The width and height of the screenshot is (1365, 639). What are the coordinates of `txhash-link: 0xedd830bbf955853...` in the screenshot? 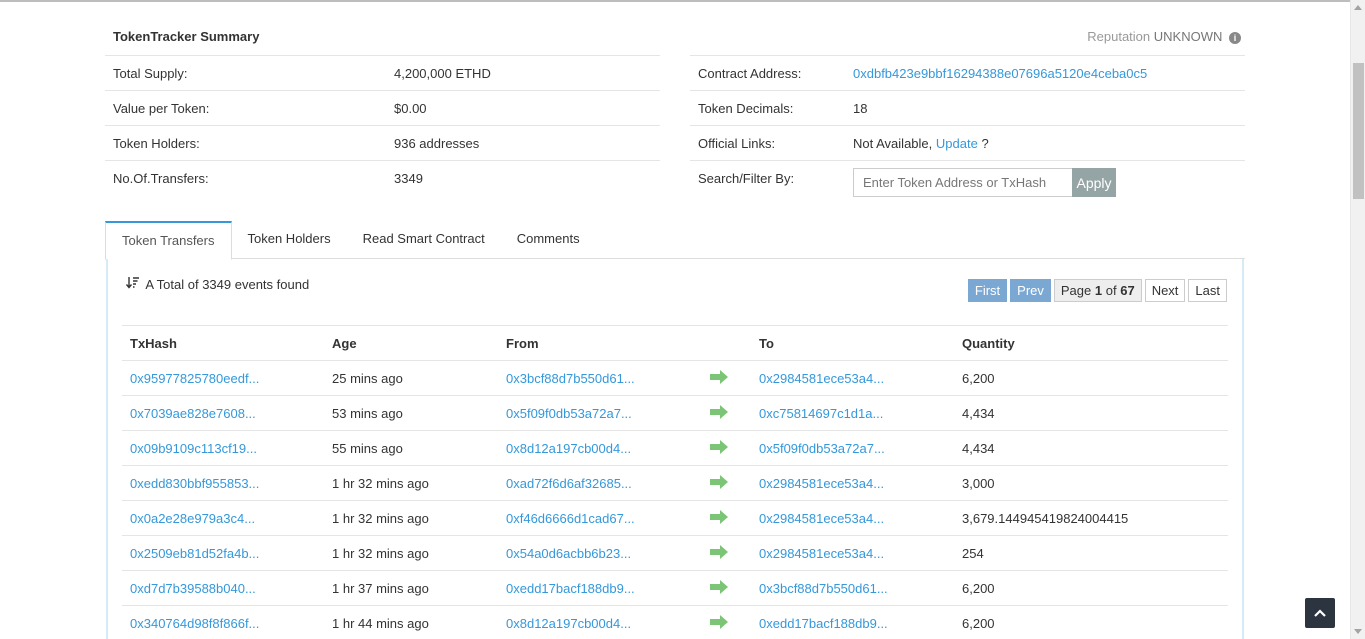 It's located at (194, 483).